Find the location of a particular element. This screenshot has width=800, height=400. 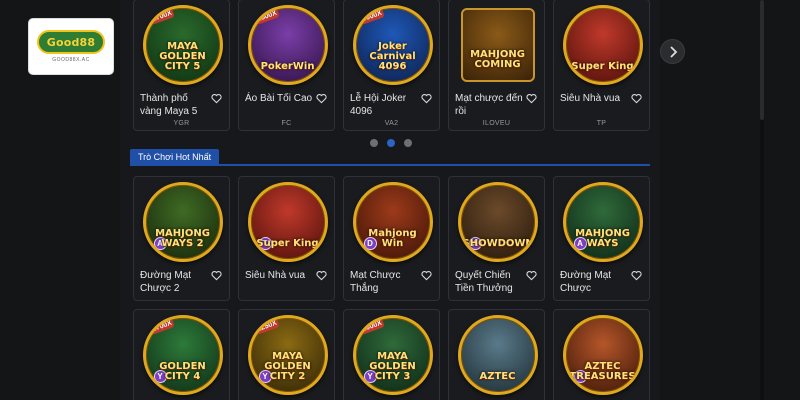

game-thumbnail: A MAHJONG WAYS is located at coordinates (602, 222).